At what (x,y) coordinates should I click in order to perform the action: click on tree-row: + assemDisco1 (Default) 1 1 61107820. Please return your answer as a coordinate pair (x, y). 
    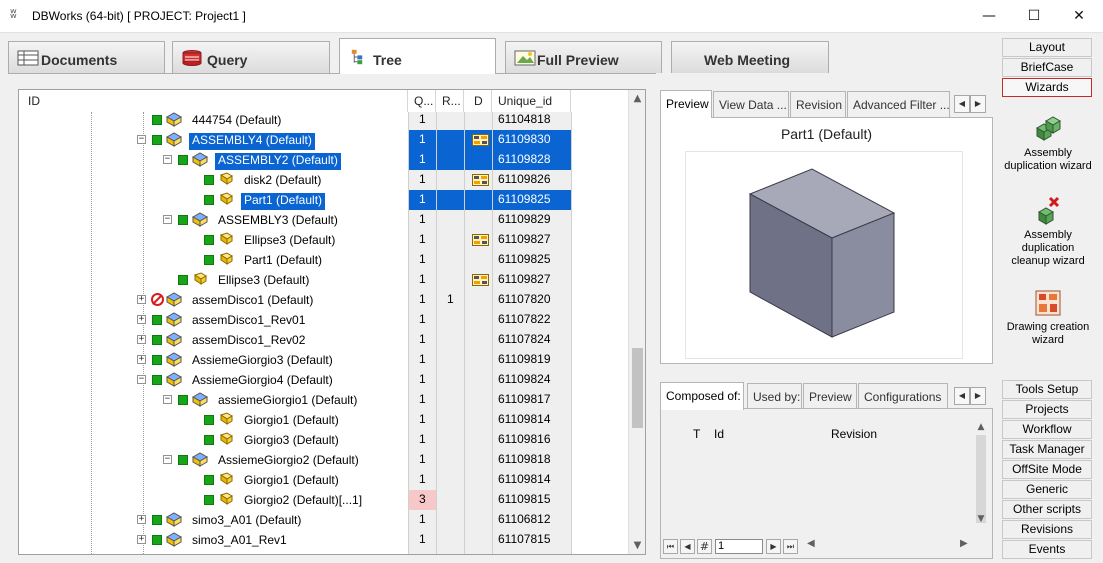
    Looking at the image, I should click on (324, 300).